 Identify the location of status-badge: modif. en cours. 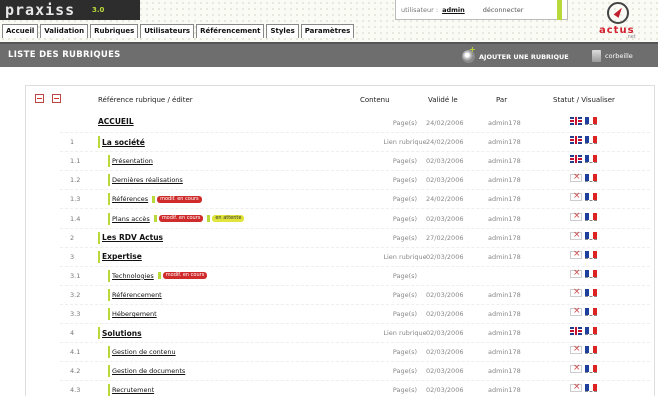
(182, 276).